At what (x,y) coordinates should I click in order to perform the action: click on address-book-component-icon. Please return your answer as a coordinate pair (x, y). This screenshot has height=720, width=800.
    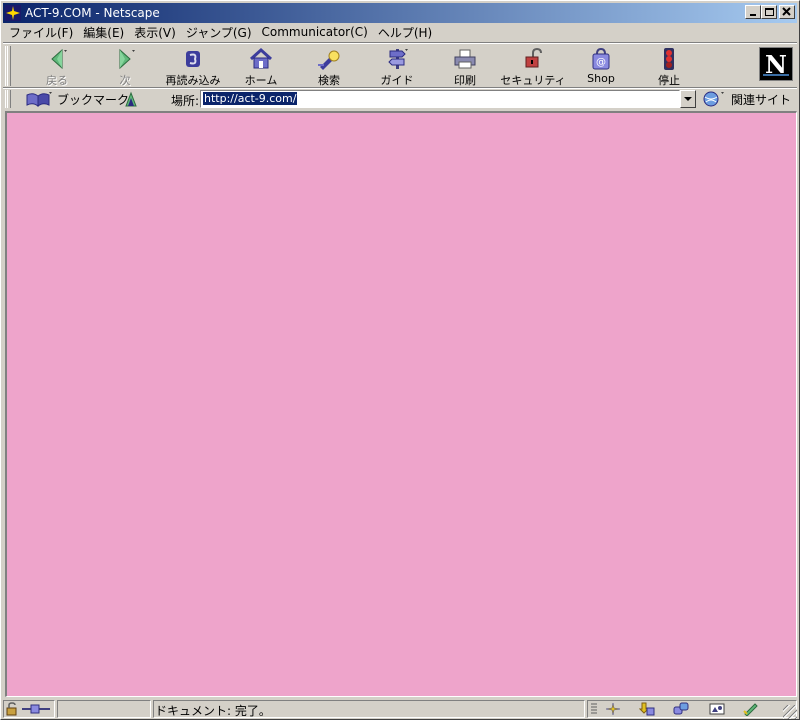
    Looking at the image, I should click on (717, 709).